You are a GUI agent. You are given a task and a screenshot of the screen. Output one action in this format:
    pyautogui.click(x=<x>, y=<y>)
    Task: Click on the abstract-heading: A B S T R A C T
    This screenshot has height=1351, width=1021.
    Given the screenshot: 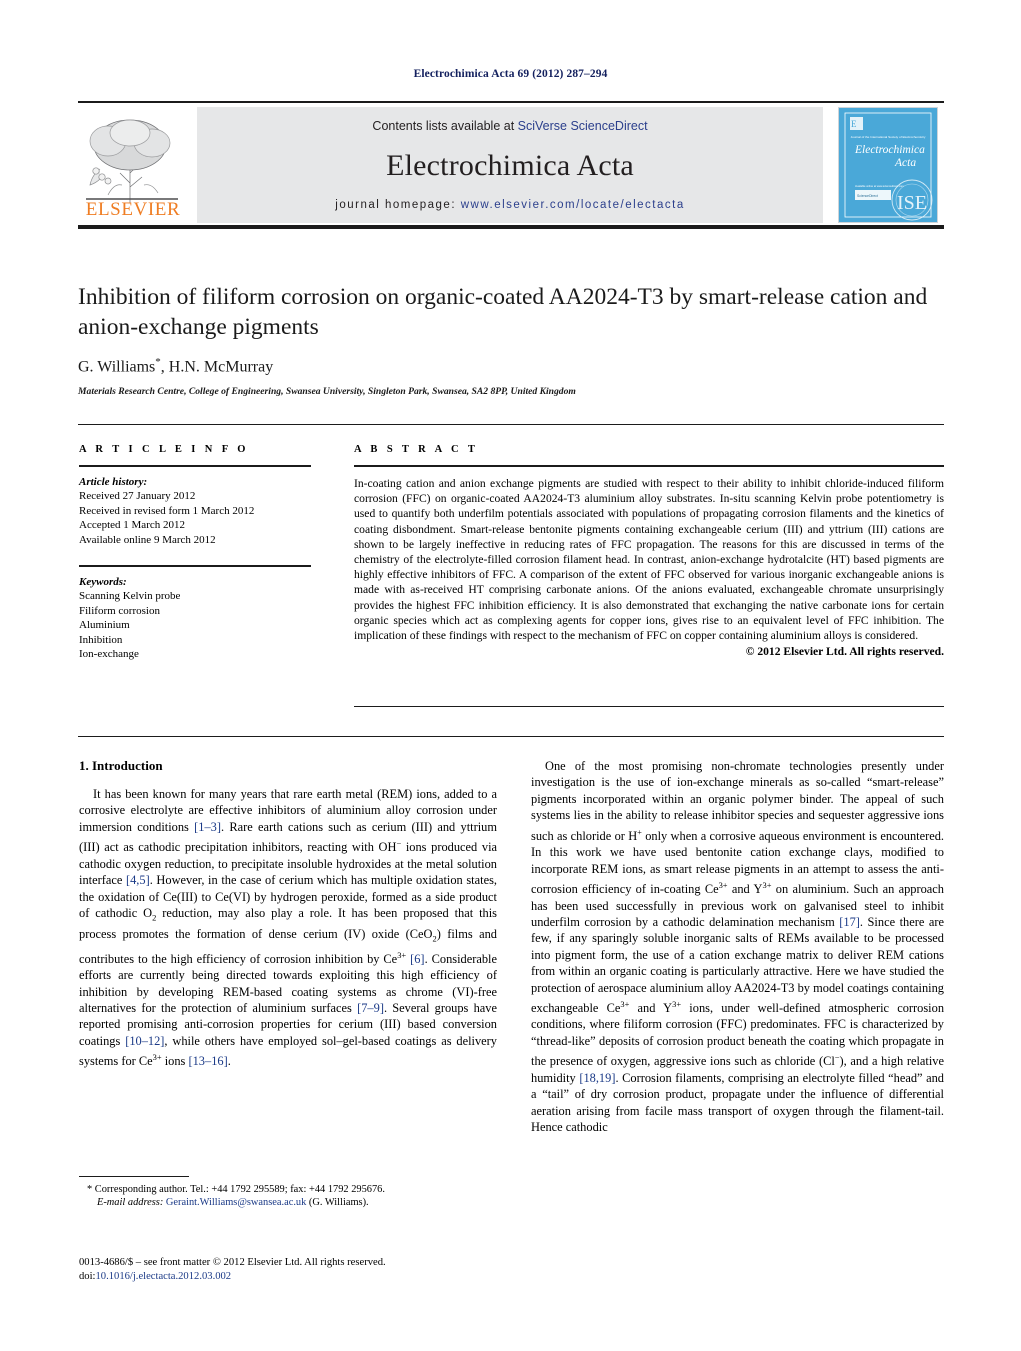 What is the action you would take?
    pyautogui.click(x=416, y=449)
    